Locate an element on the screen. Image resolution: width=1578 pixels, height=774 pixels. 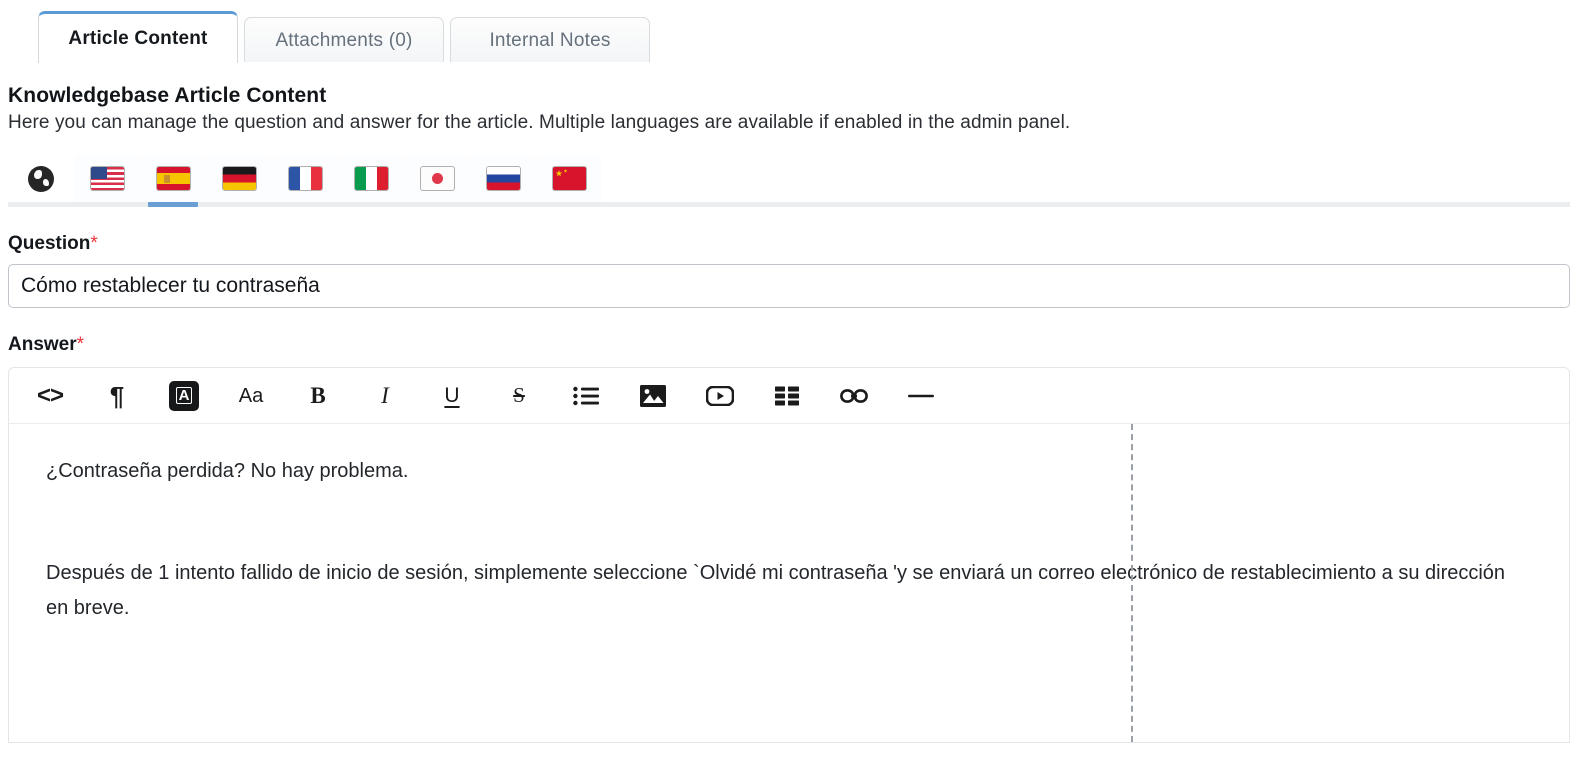
tab-article-content: Article Content is located at coordinates (138, 38).